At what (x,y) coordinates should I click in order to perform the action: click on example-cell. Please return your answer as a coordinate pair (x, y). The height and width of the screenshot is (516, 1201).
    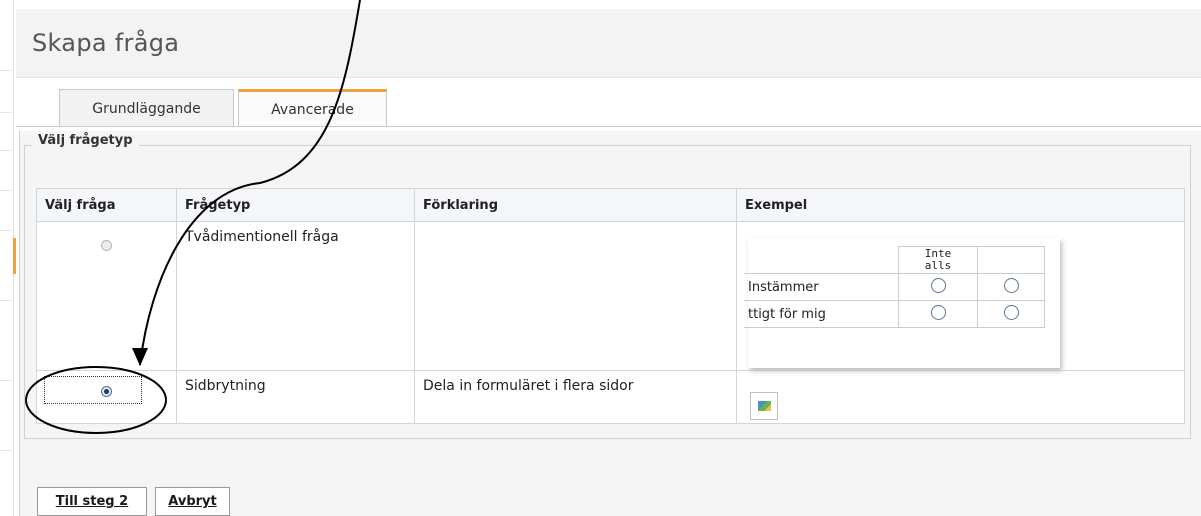
    Looking at the image, I should click on (960, 397).